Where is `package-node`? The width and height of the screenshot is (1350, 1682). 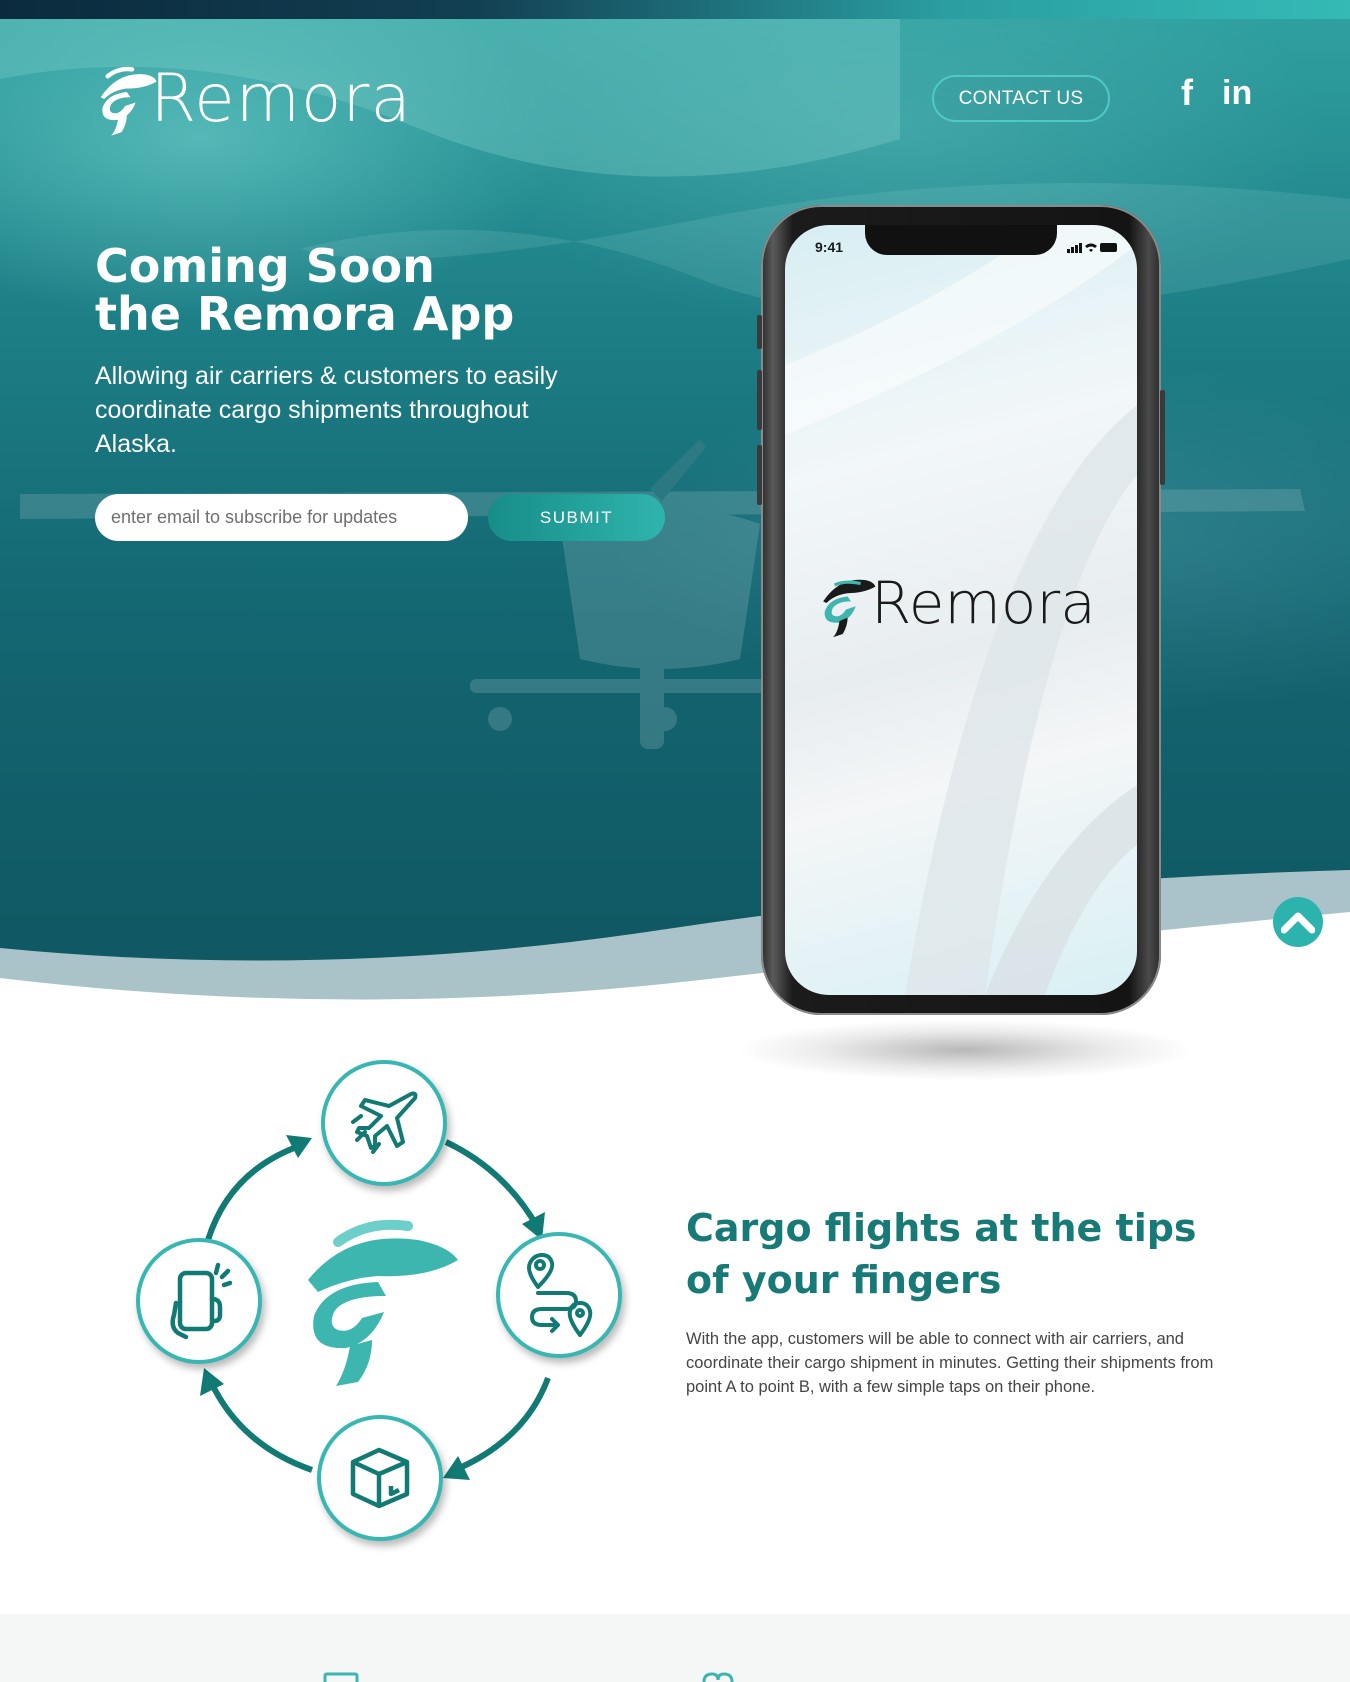
package-node is located at coordinates (380, 1478).